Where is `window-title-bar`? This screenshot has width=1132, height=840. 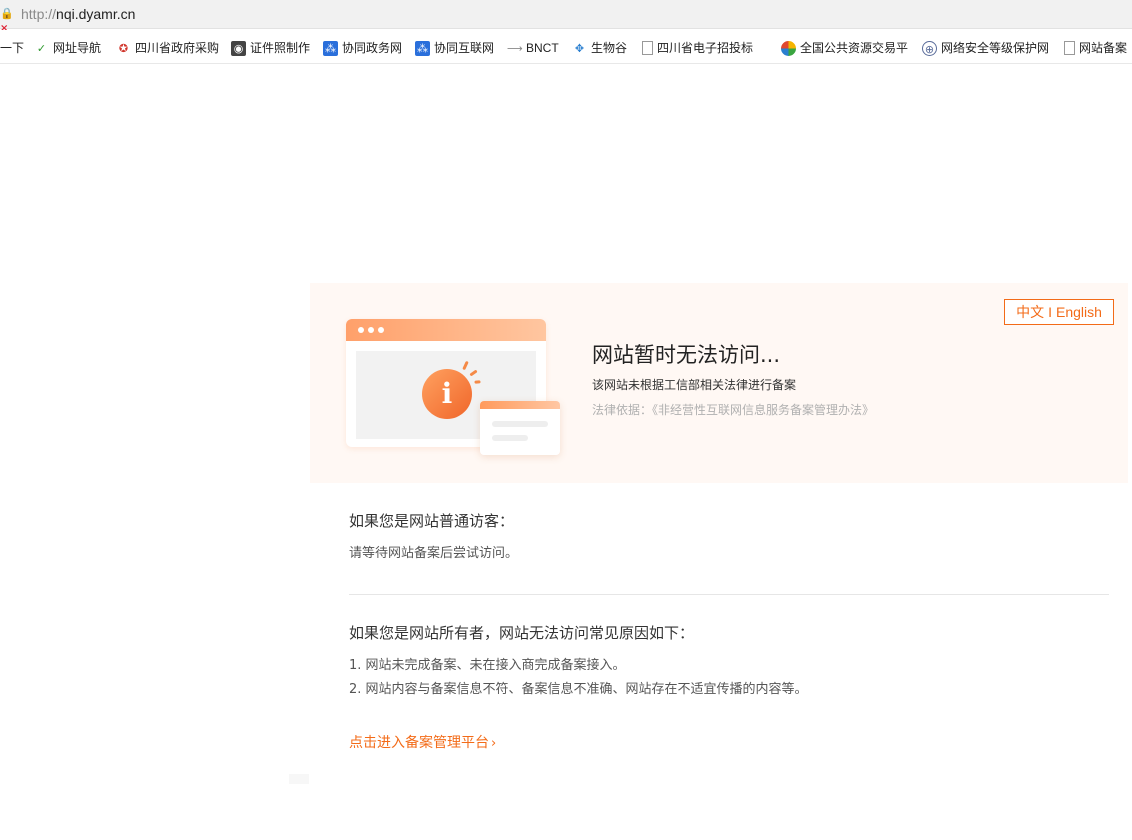 window-title-bar is located at coordinates (446, 330).